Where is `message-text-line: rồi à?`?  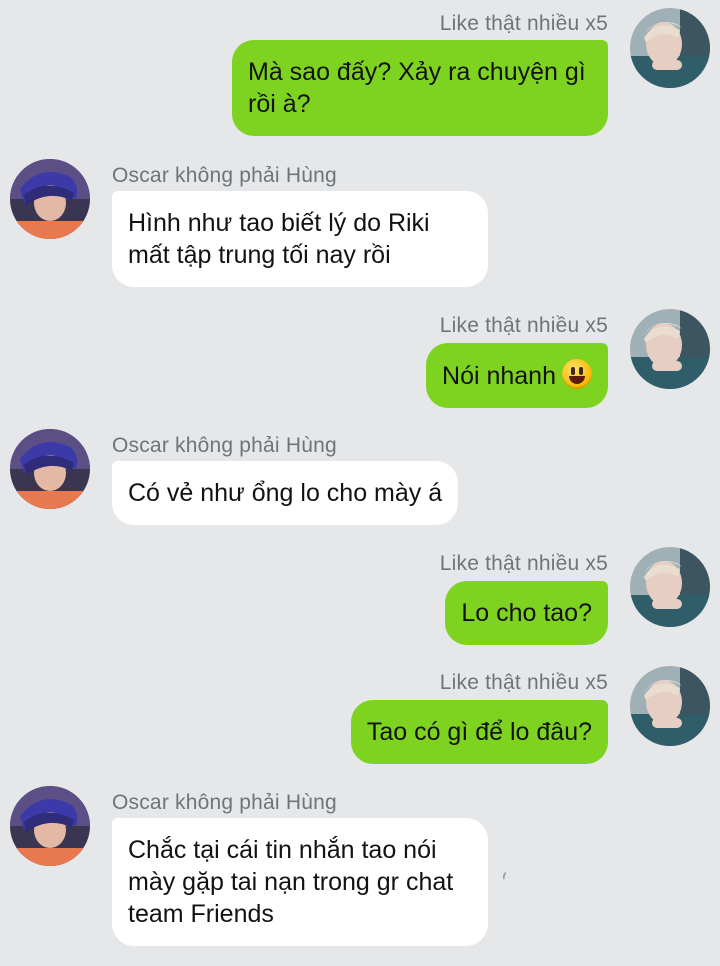 message-text-line: rồi à? is located at coordinates (279, 104).